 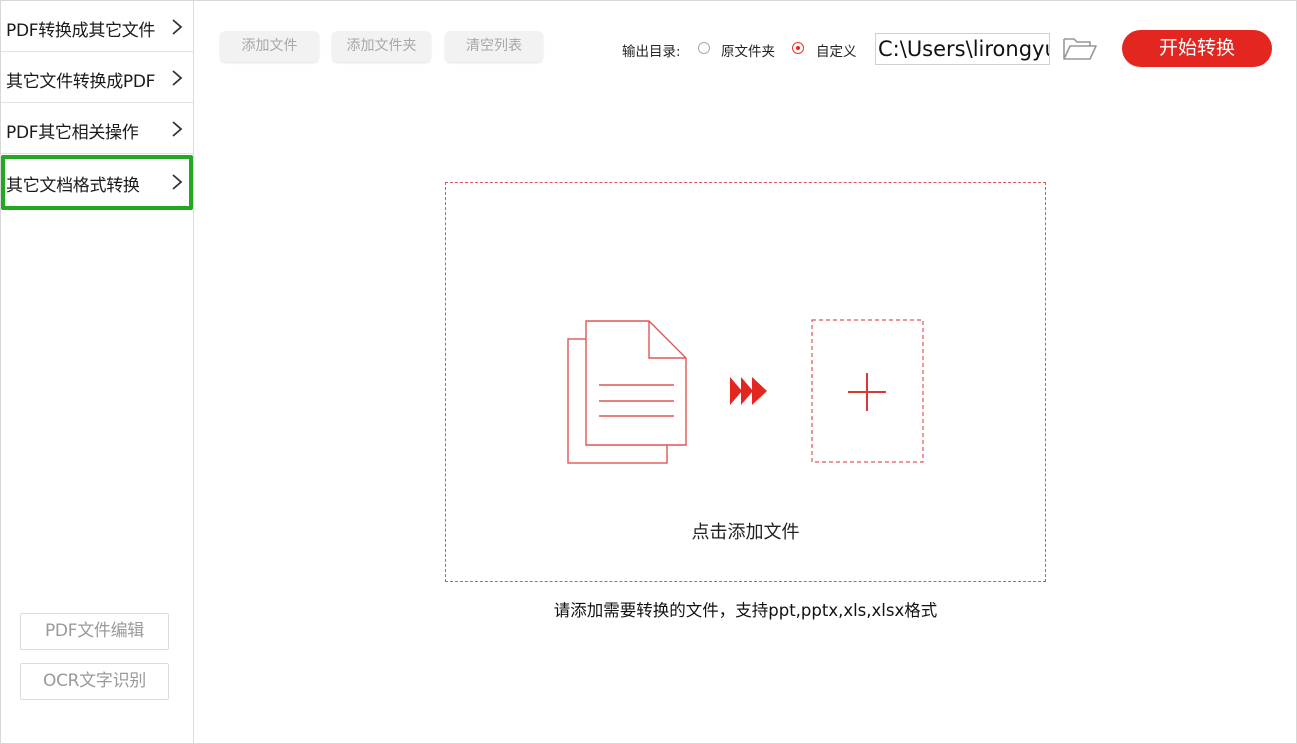 I want to click on sidebar-item-pdf-to-other: PDF转换成其它文件, so click(x=97, y=26).